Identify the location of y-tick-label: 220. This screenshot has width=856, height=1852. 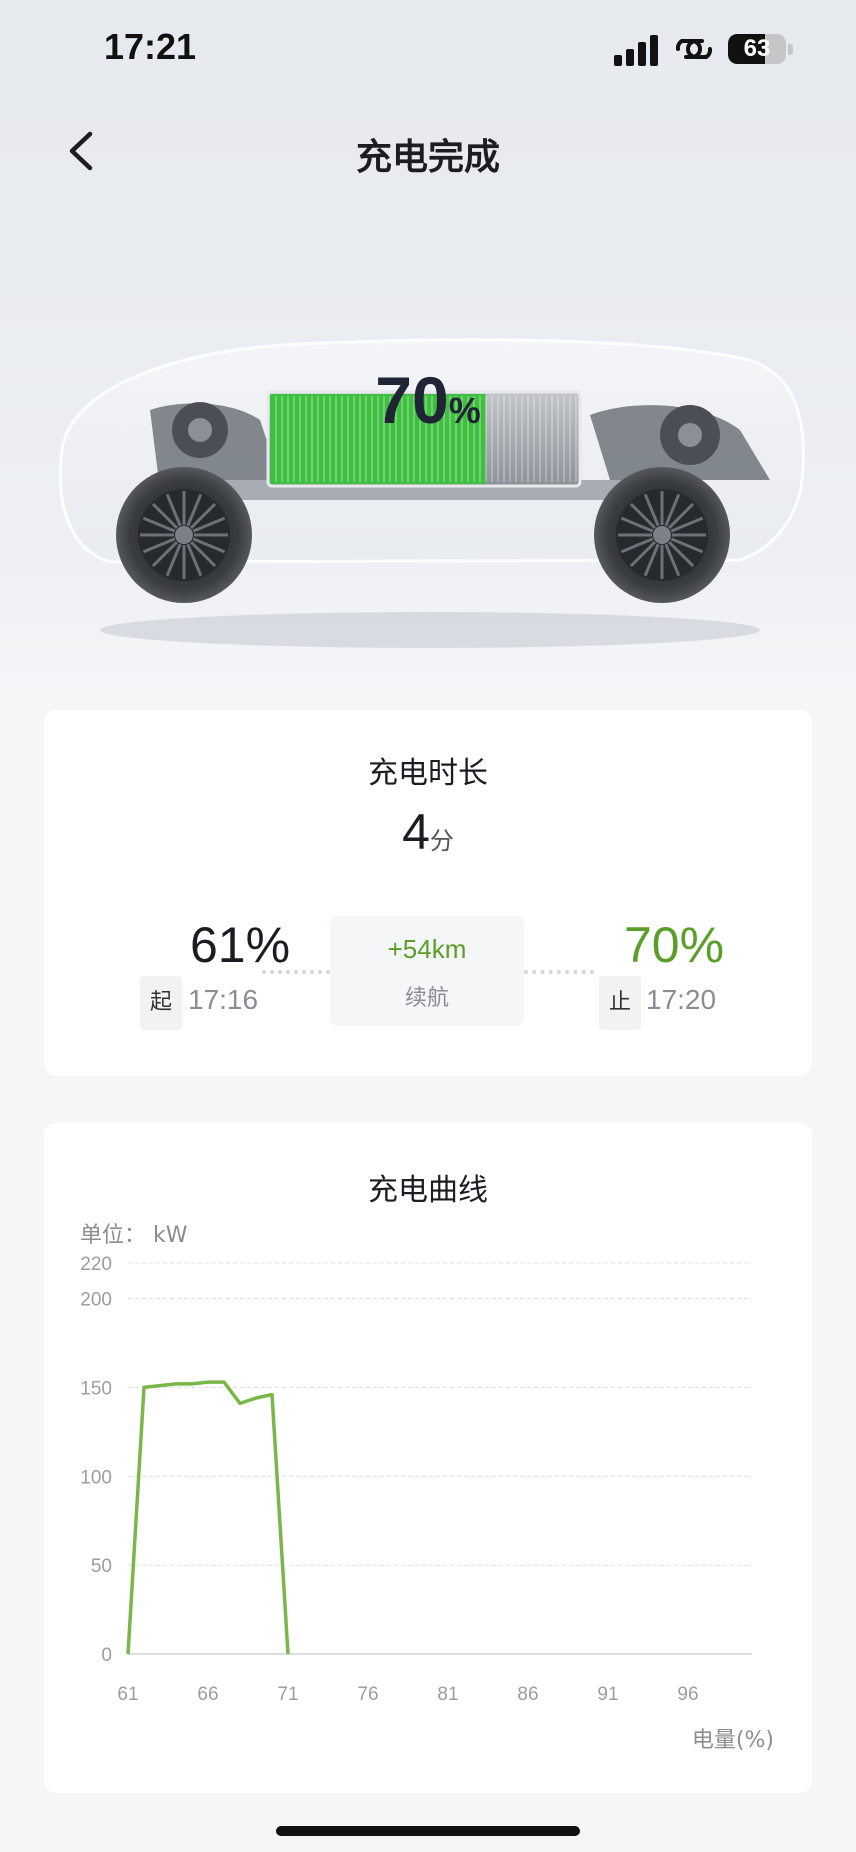
(96, 1264).